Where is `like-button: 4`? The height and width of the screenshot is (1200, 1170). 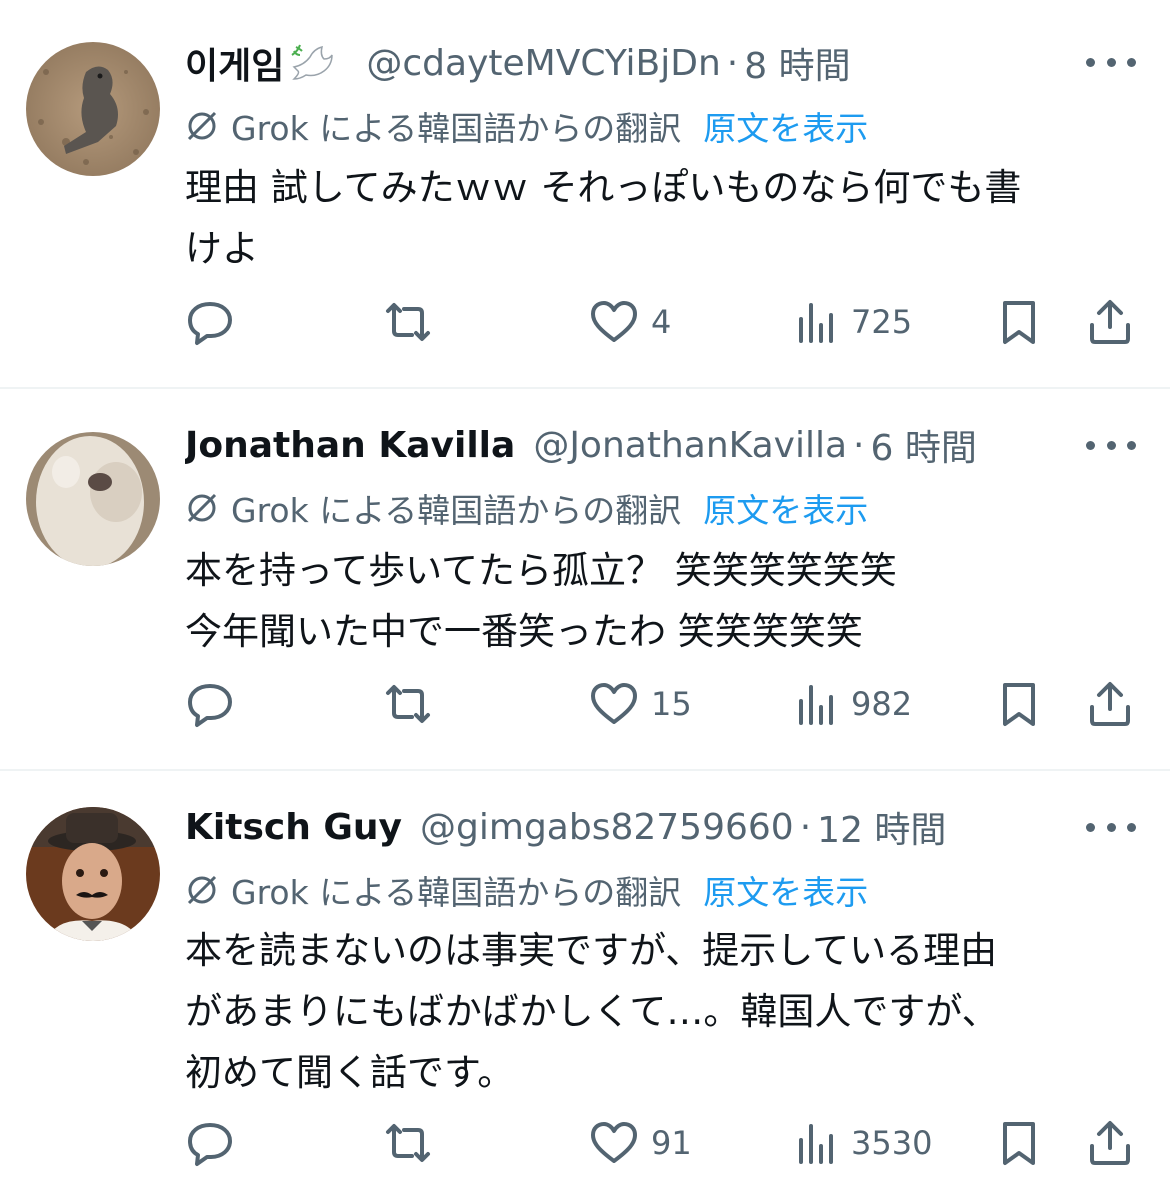
like-button: 4 is located at coordinates (630, 322).